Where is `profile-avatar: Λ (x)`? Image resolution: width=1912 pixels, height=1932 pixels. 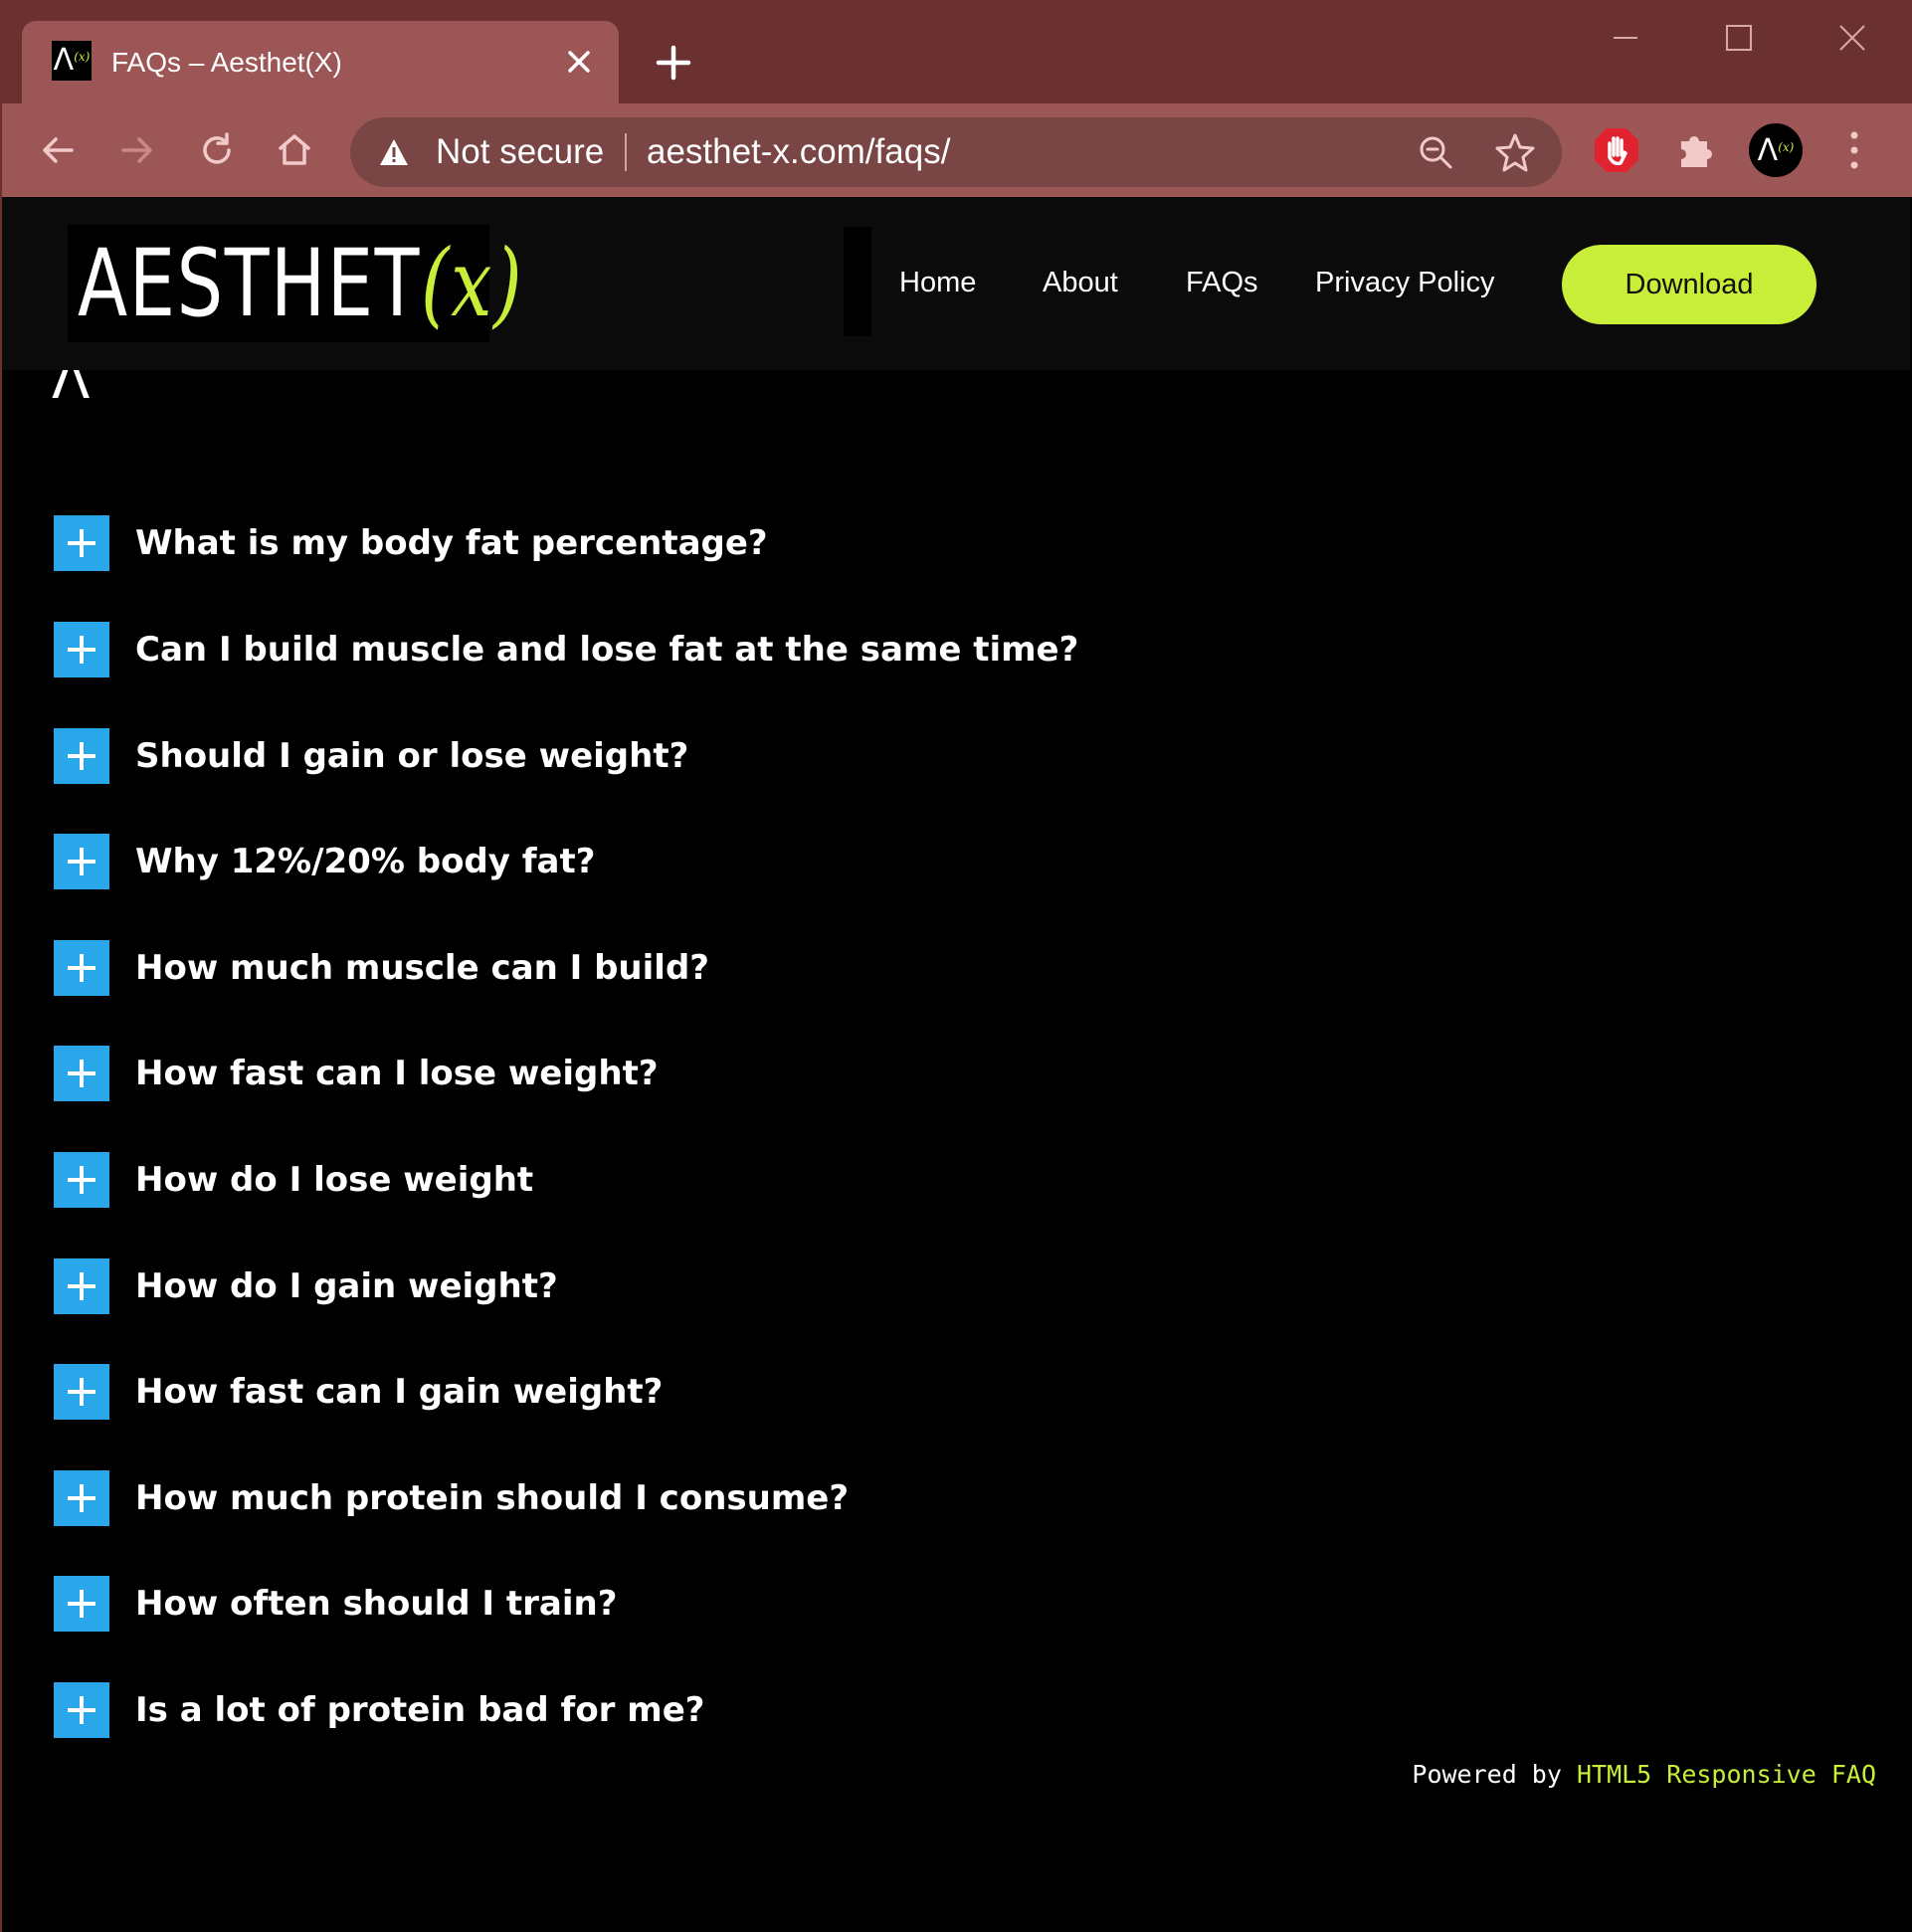
profile-avatar: Λ (x) is located at coordinates (1776, 150).